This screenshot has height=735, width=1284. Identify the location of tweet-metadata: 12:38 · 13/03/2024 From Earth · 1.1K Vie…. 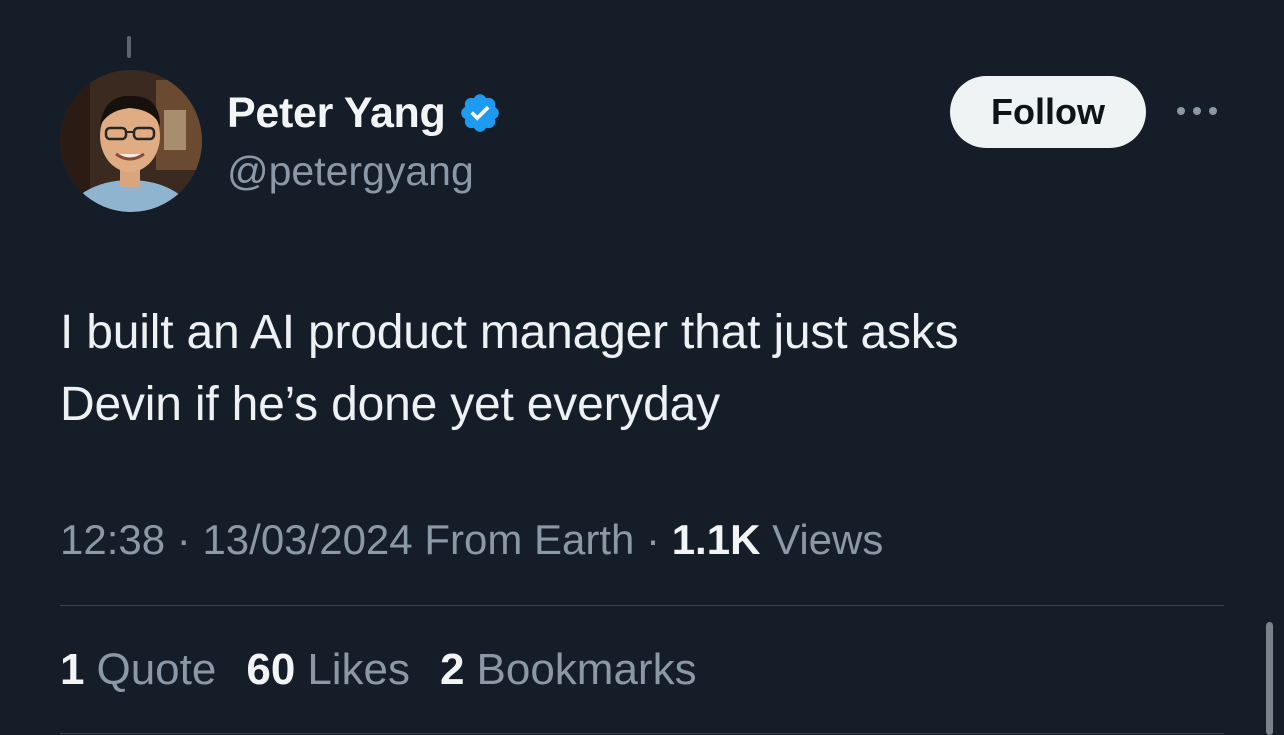
(471, 540).